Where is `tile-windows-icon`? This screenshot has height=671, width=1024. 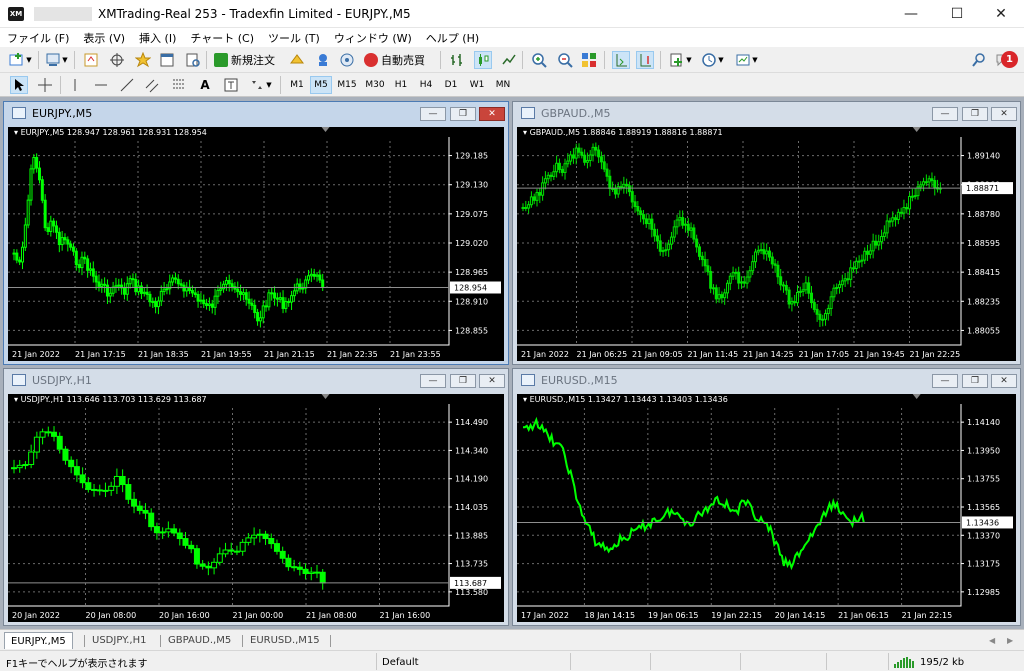
tile-windows-icon is located at coordinates (589, 60).